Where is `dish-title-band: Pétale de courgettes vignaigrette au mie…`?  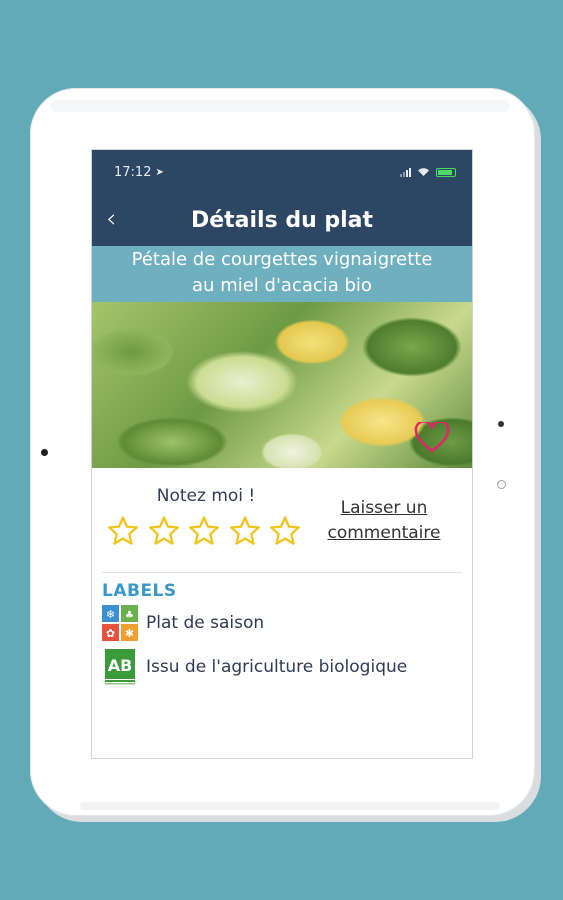
dish-title-band: Pétale de courgettes vignaigrette au mie… is located at coordinates (282, 274).